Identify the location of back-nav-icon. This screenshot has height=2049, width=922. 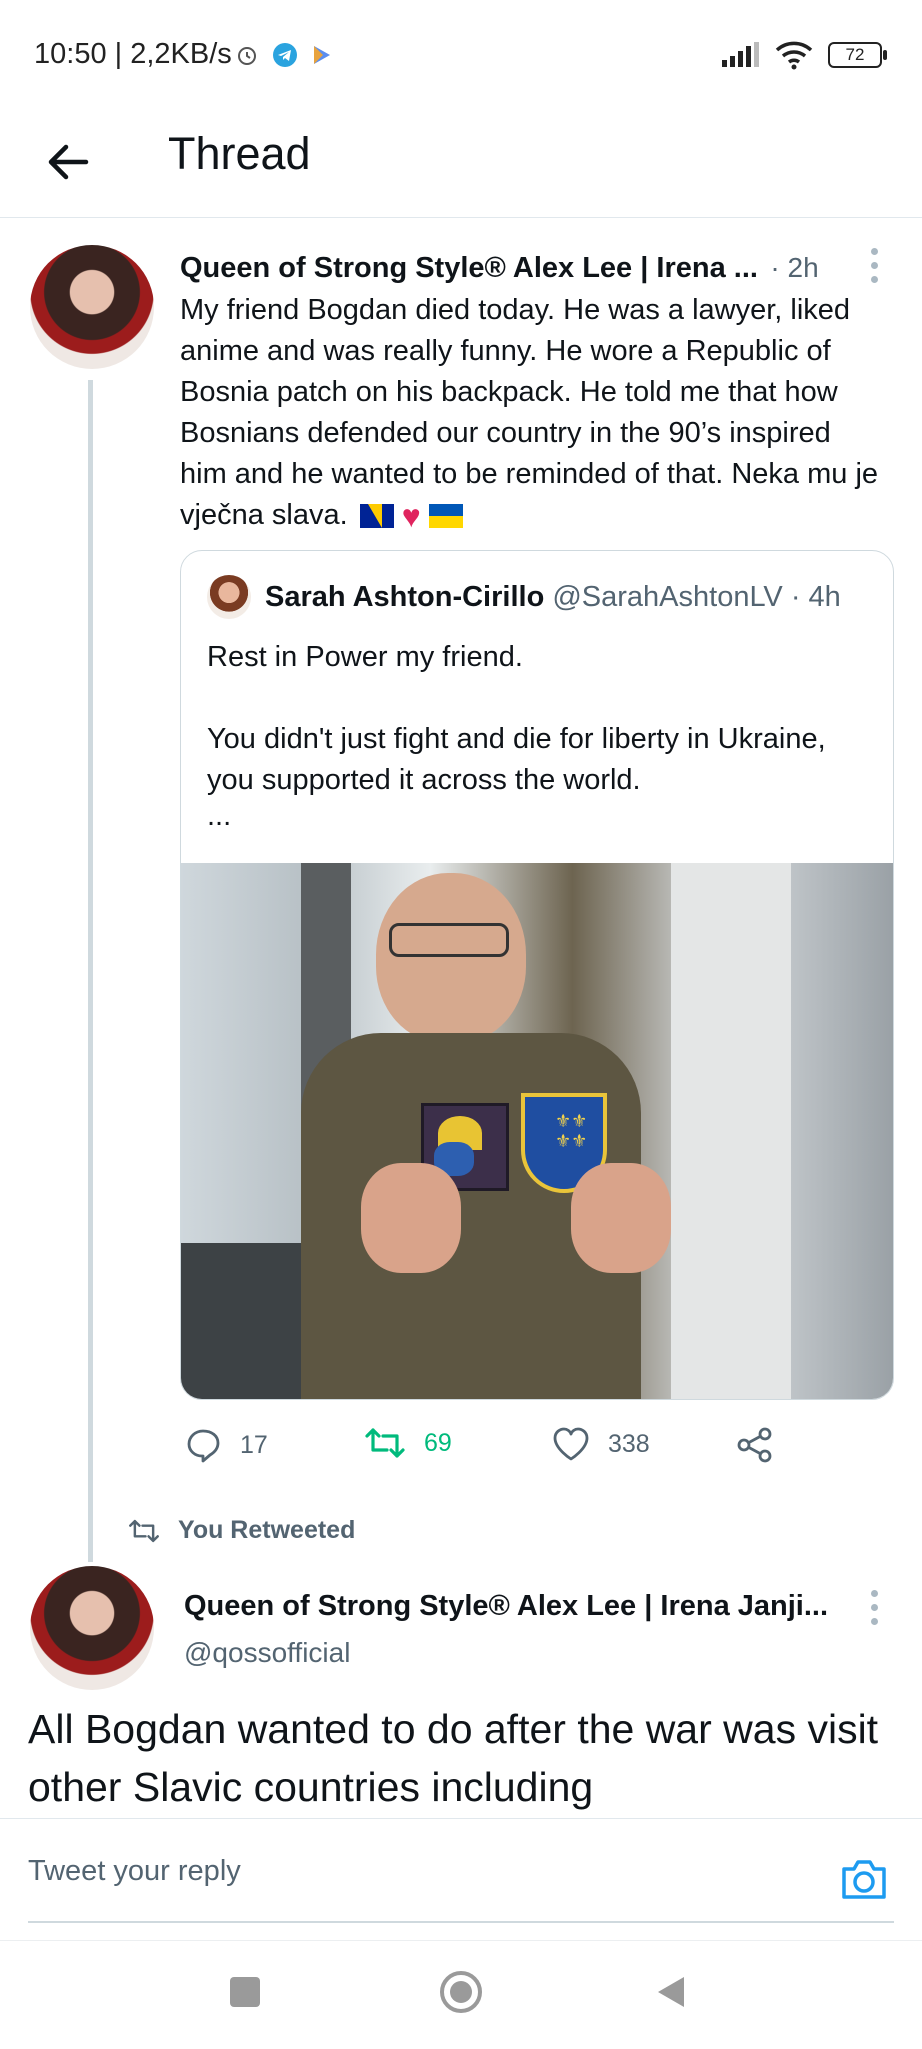
(671, 1992).